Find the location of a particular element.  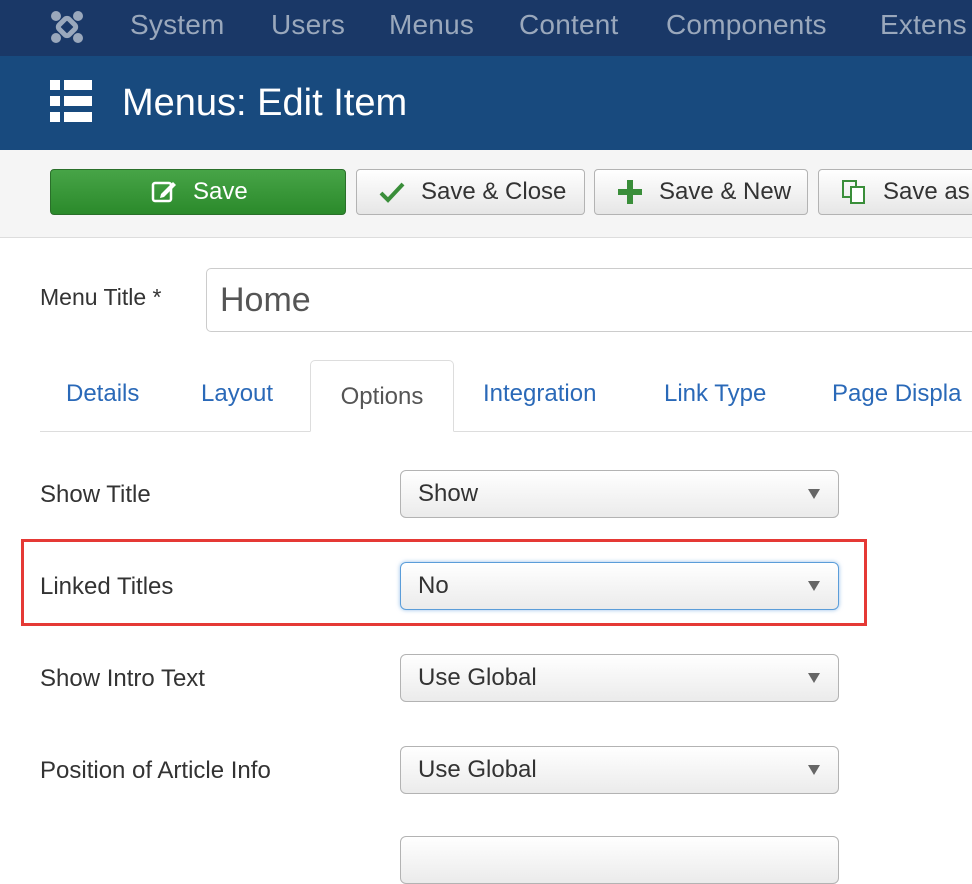

edit-icon is located at coordinates (163, 192).